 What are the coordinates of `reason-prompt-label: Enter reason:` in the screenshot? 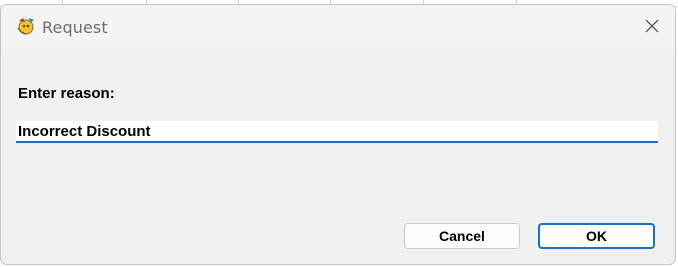 It's located at (66, 93).